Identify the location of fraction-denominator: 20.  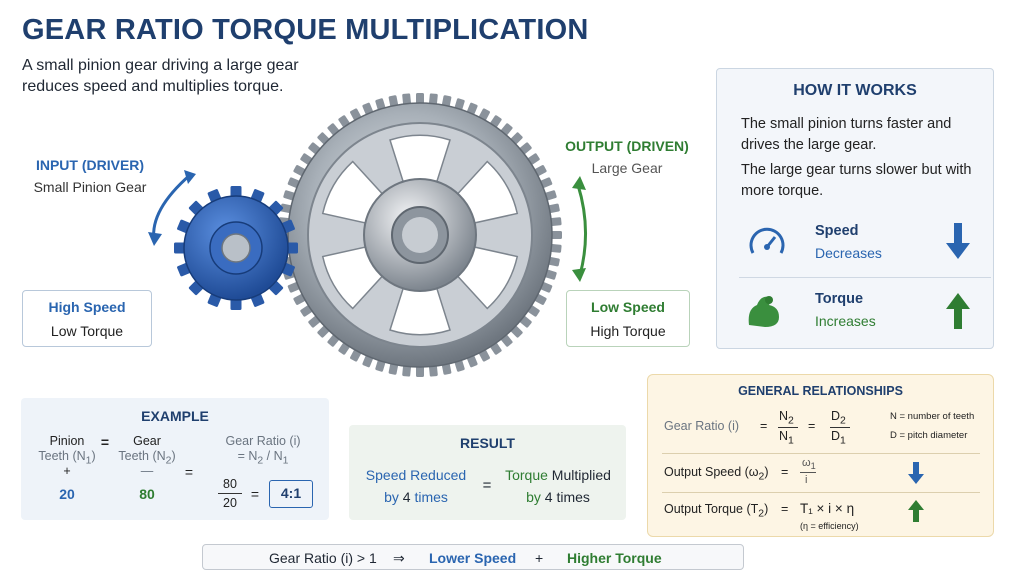
(230, 503).